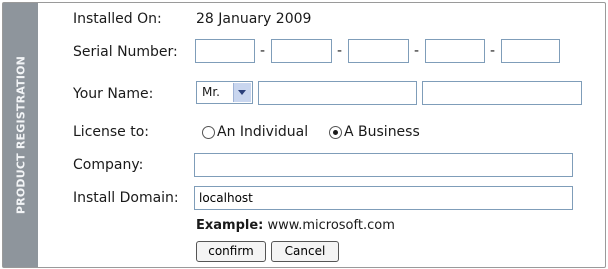  What do you see at coordinates (230, 225) in the screenshot?
I see `example-prefix: Example:` at bounding box center [230, 225].